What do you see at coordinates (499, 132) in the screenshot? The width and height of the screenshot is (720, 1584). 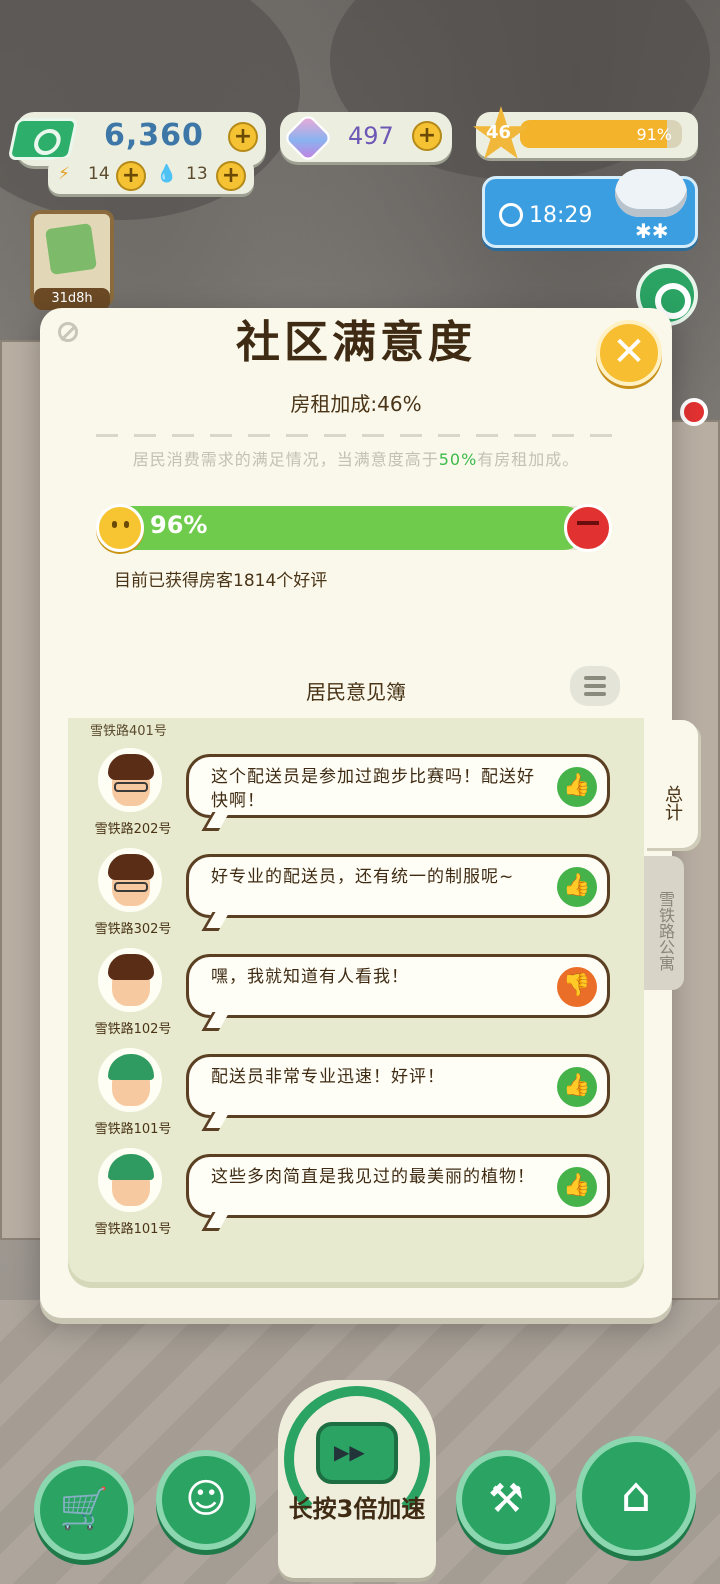 I see `level-number: 46` at bounding box center [499, 132].